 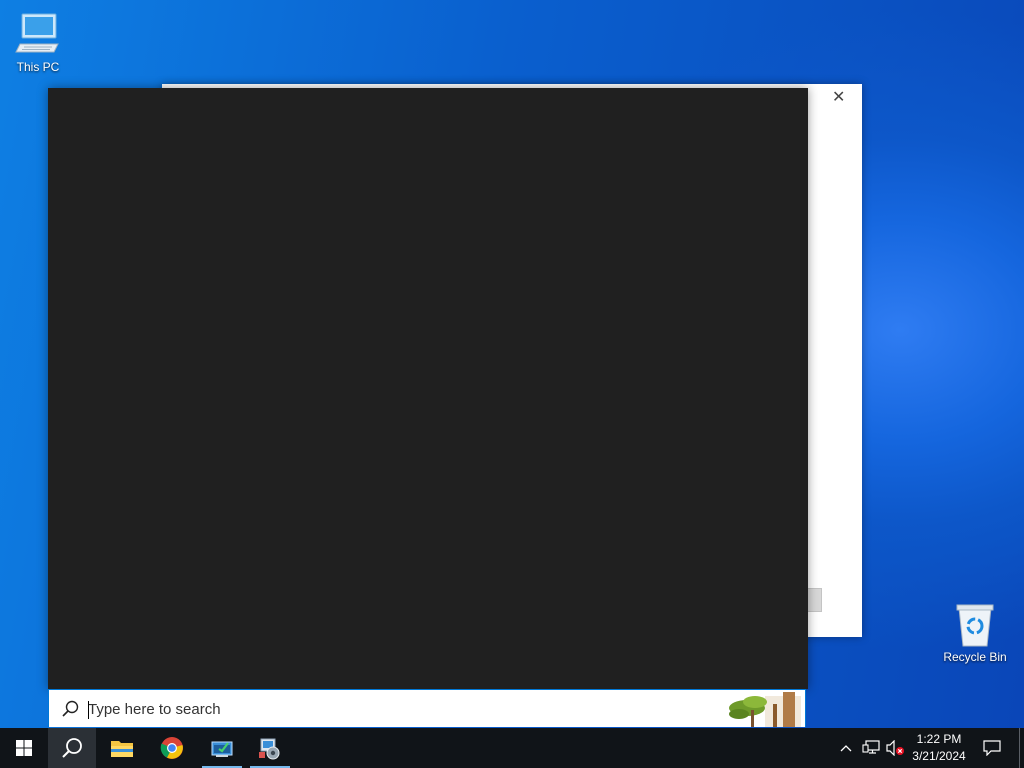 I want to click on volume-muted-icon, so click(x=895, y=748).